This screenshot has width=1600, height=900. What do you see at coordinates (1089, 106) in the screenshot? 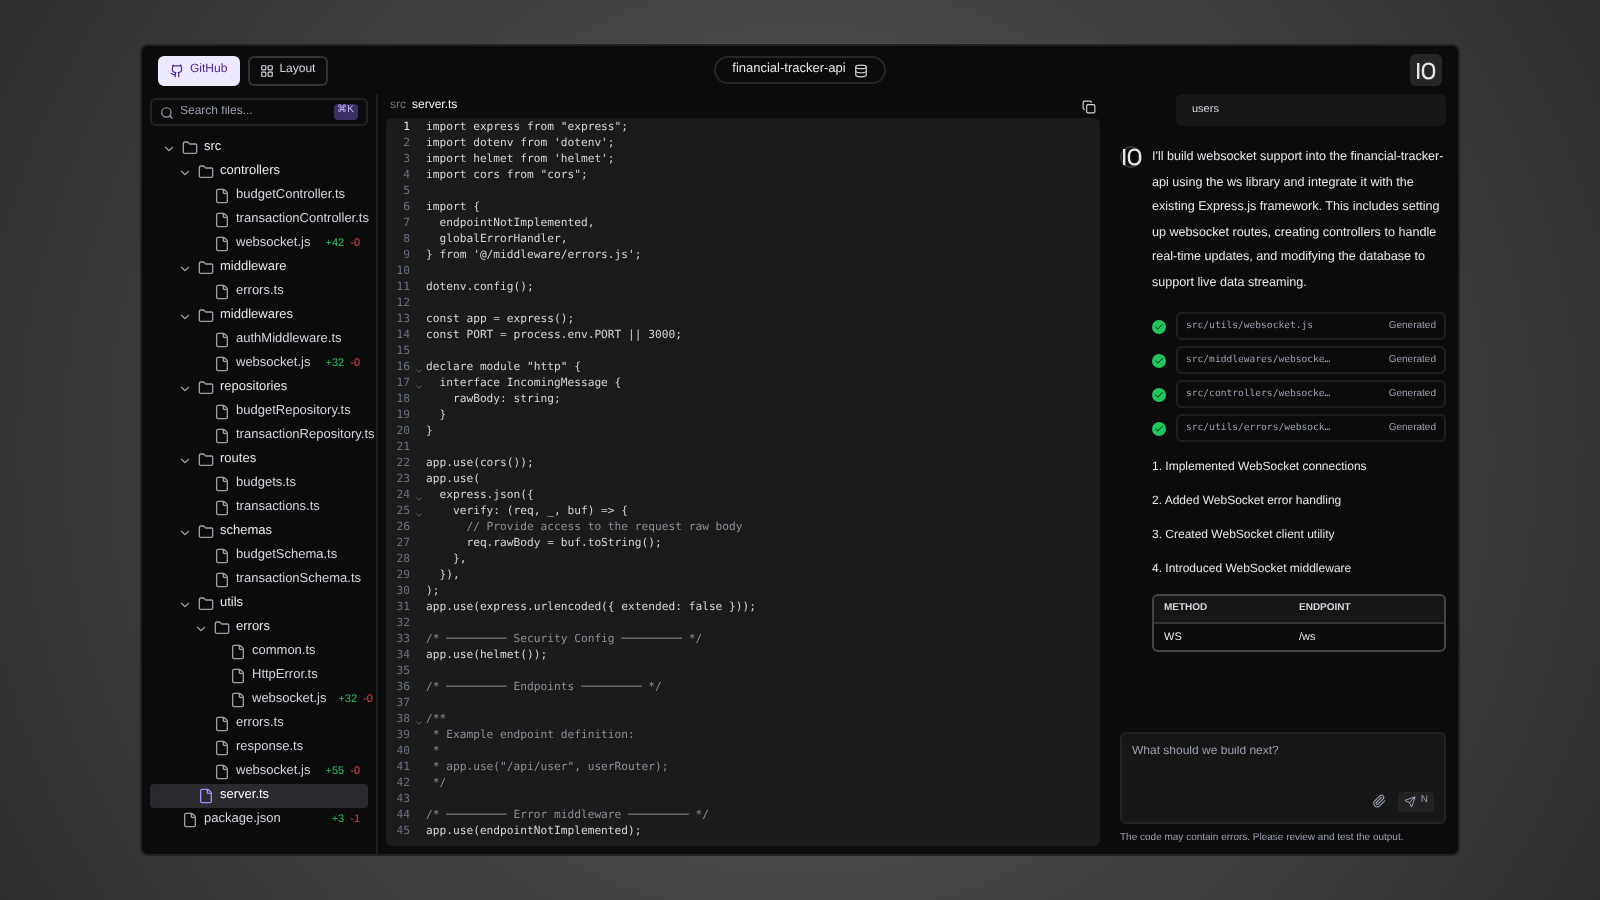
I see `copy-icon` at bounding box center [1089, 106].